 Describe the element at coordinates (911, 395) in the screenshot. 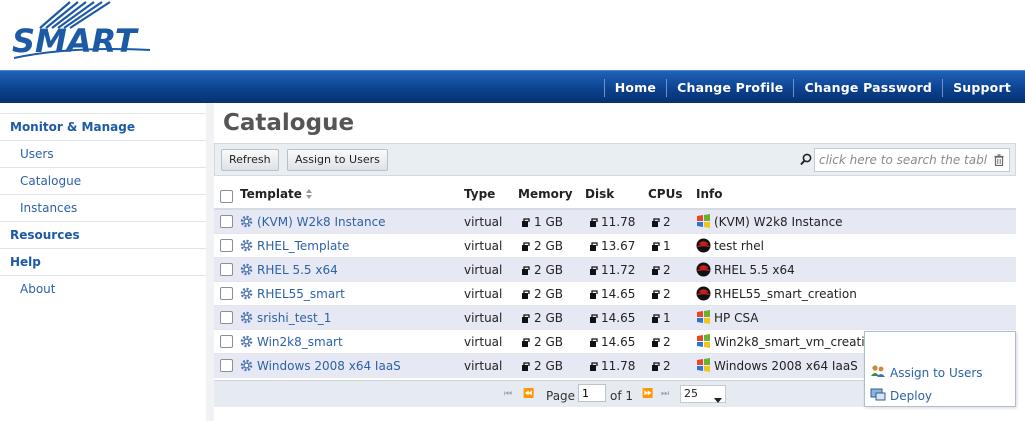

I see `menu-item-label: Deploy` at that location.